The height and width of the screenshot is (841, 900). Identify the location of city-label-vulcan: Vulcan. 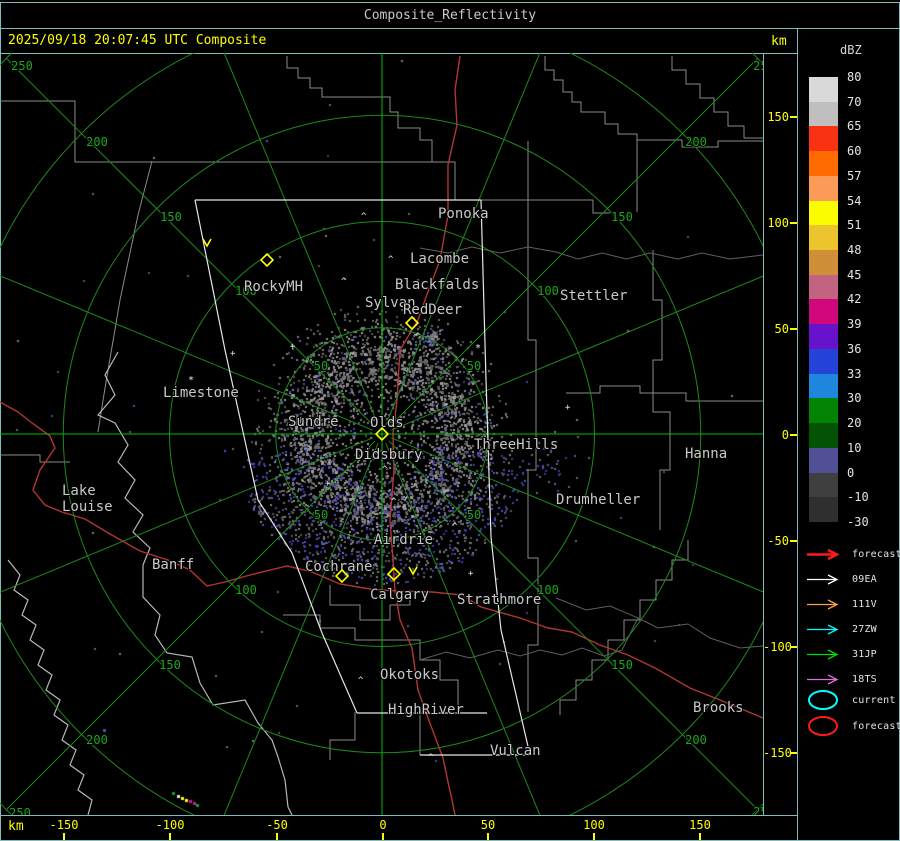
(515, 751).